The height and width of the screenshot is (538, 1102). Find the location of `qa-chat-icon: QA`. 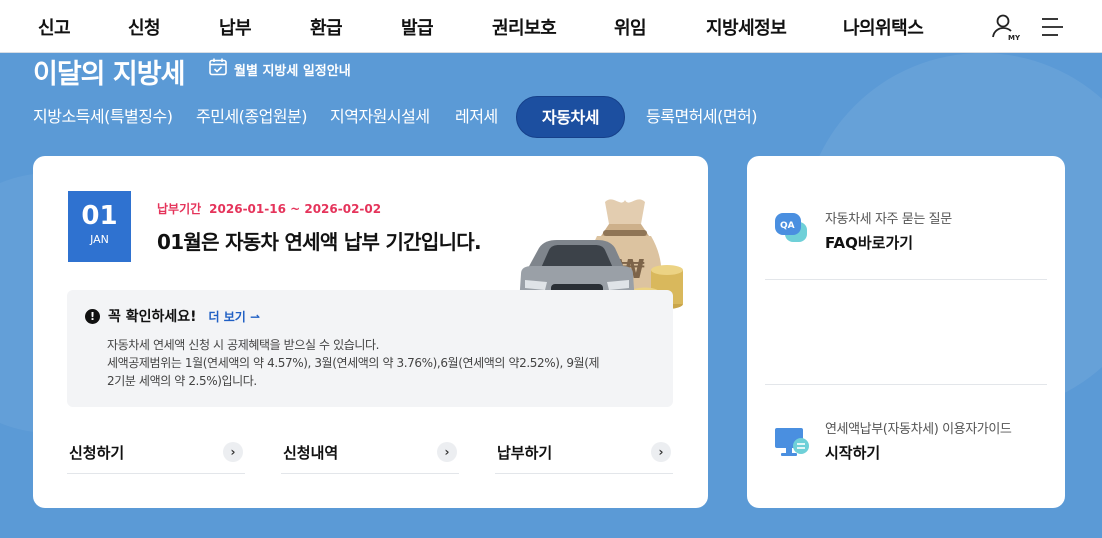

qa-chat-icon: QA is located at coordinates (791, 228).